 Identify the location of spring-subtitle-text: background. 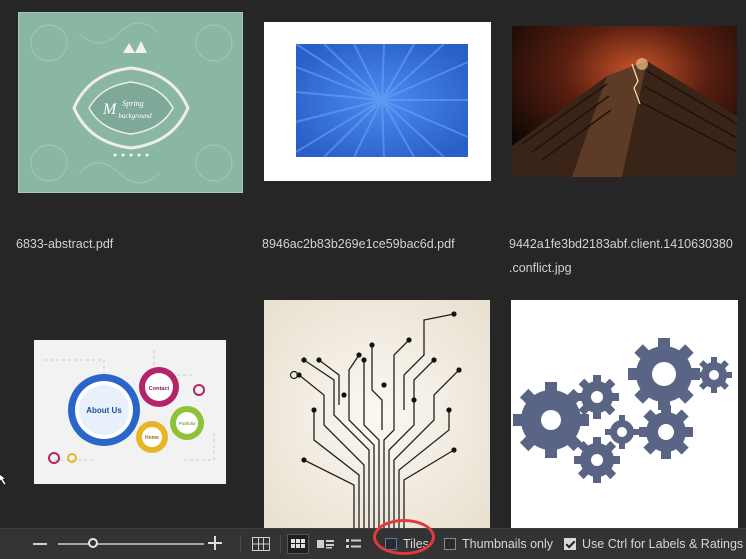
(135, 116).